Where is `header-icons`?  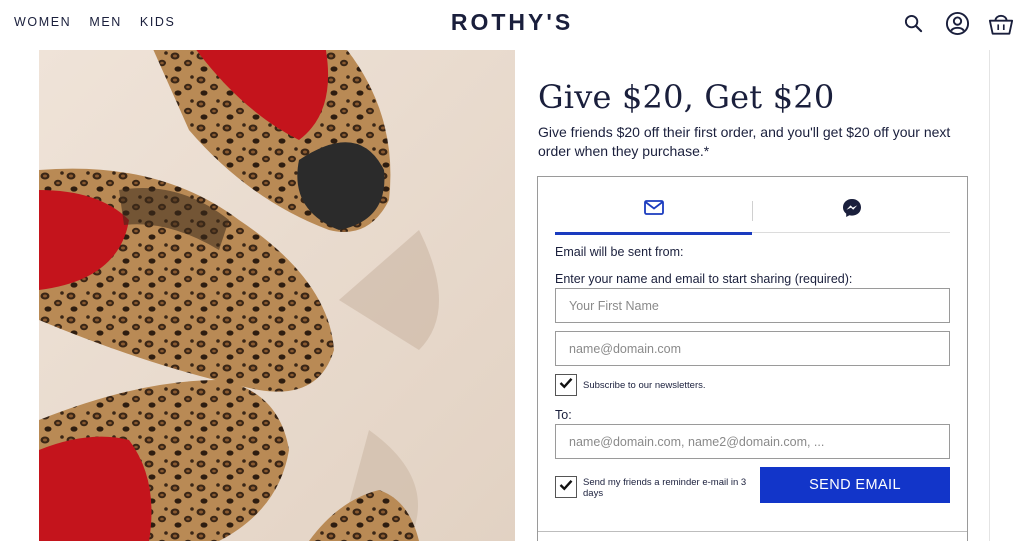
header-icons is located at coordinates (957, 23).